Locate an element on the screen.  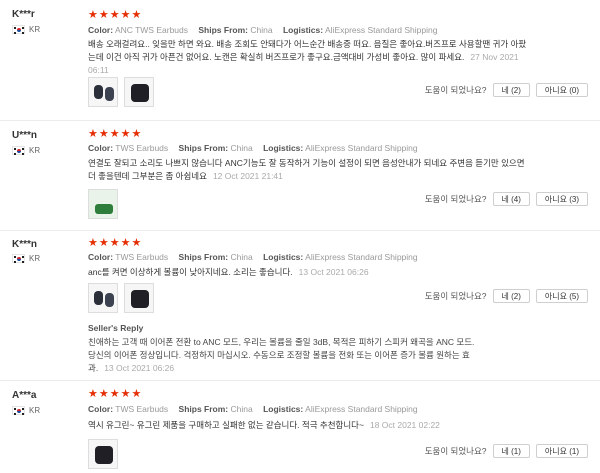
helpful-no-button: 아니요 (0) is located at coordinates (561, 90).